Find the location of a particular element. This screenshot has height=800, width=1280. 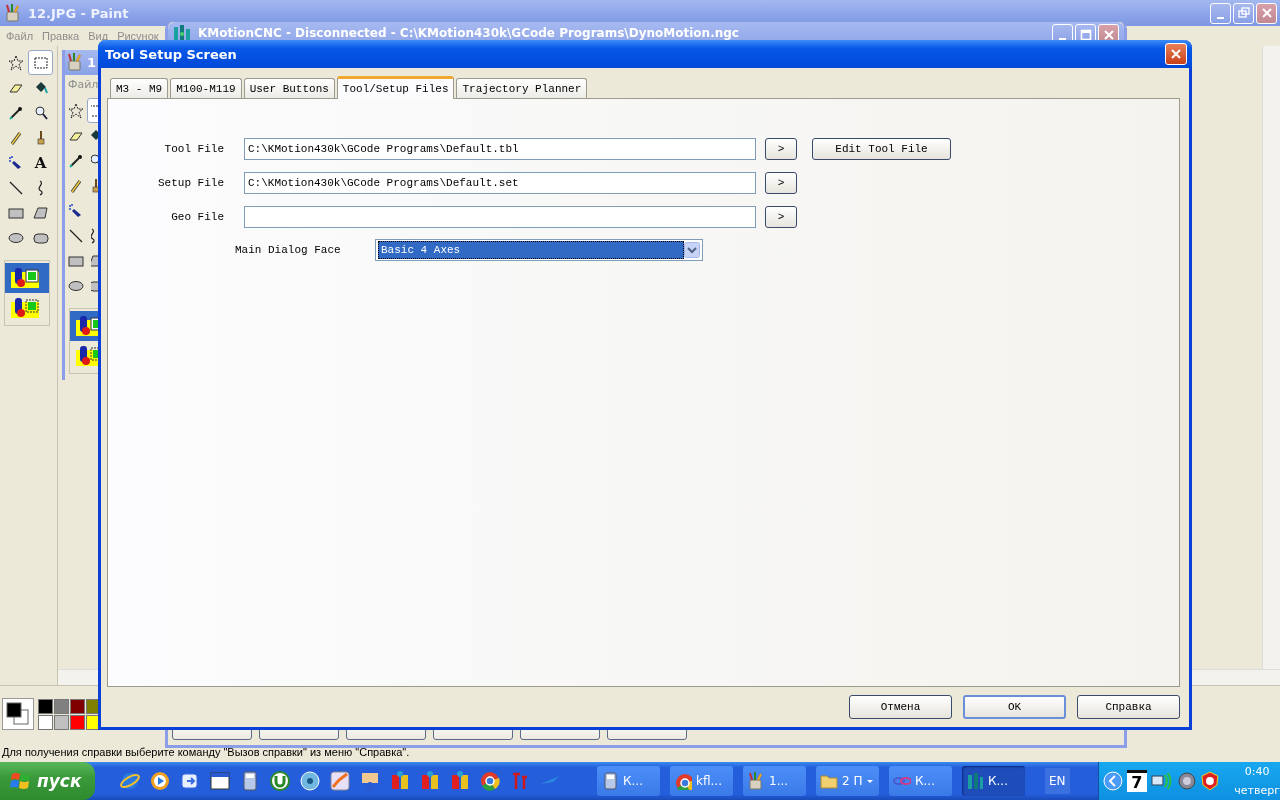

tab: M100-M119 is located at coordinates (206, 88).